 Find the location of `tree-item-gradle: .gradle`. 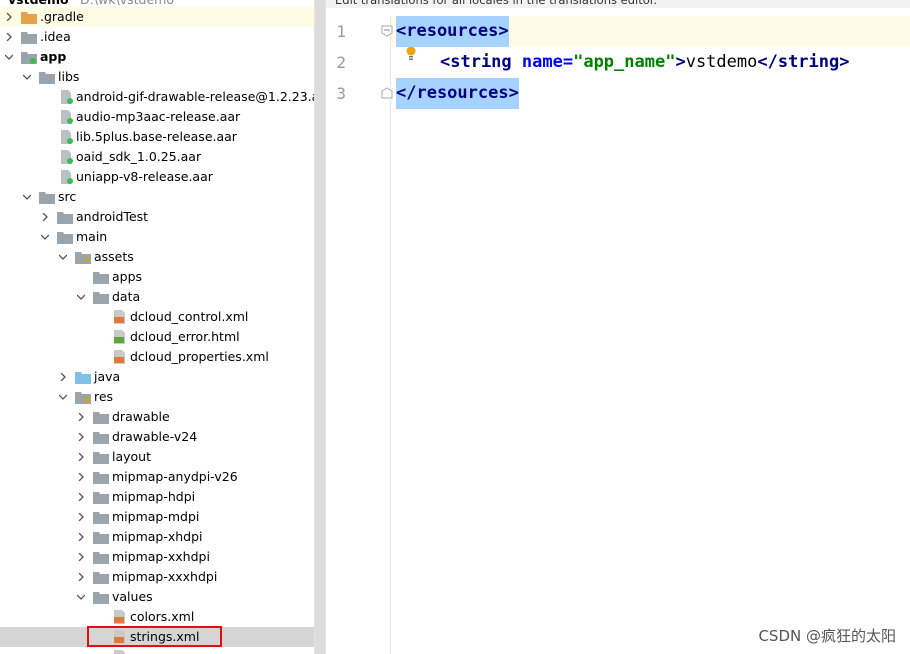

tree-item-gradle: .gradle is located at coordinates (157, 17).